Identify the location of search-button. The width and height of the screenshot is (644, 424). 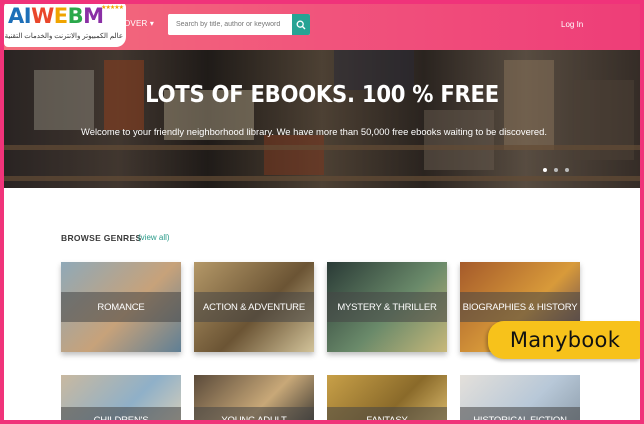
(301, 24).